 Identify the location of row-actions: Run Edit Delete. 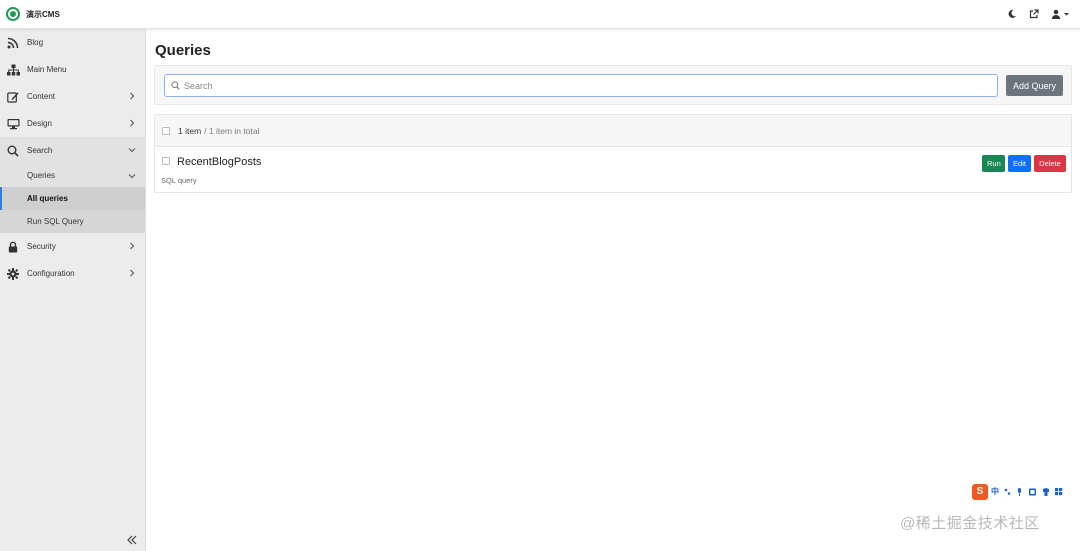
(1024, 163).